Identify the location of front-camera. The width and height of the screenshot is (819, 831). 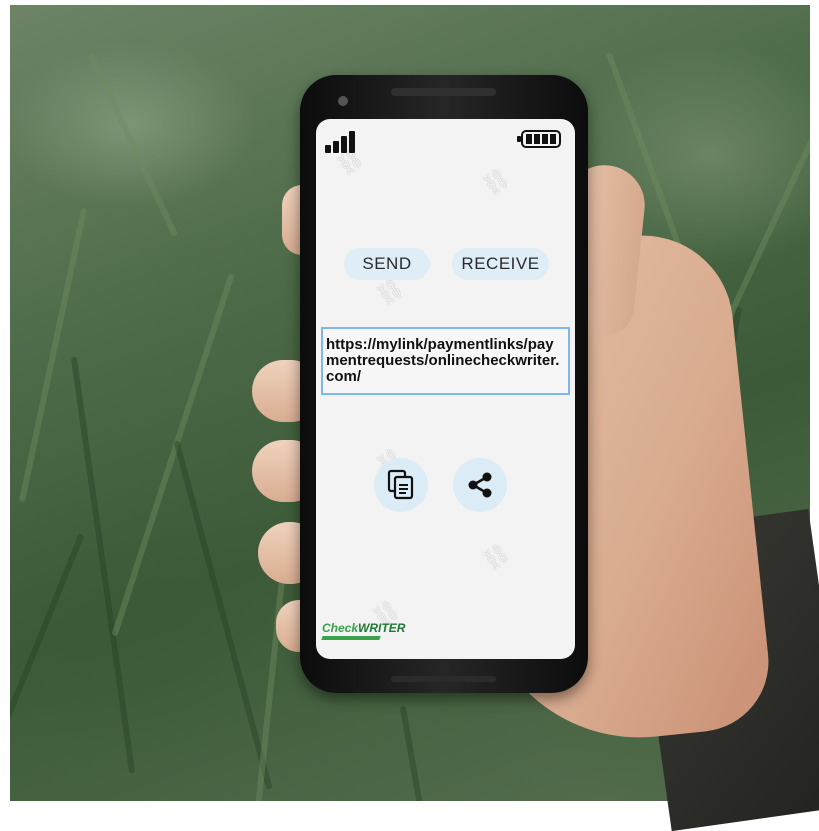
(343, 101).